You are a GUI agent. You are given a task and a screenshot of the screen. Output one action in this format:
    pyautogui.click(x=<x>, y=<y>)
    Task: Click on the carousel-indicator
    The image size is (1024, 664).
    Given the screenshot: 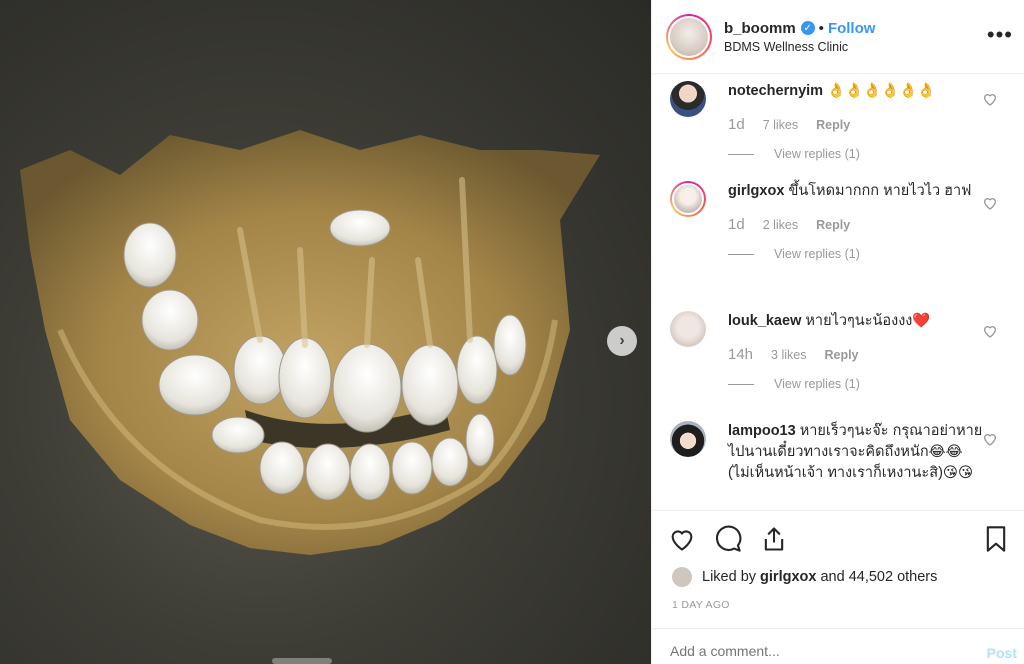 What is the action you would take?
    pyautogui.click(x=302, y=661)
    